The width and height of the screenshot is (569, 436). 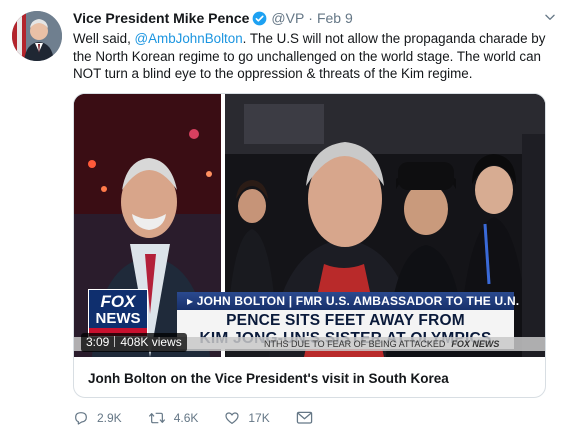 I want to click on tweet-timestamp: Feb 9, so click(x=335, y=18).